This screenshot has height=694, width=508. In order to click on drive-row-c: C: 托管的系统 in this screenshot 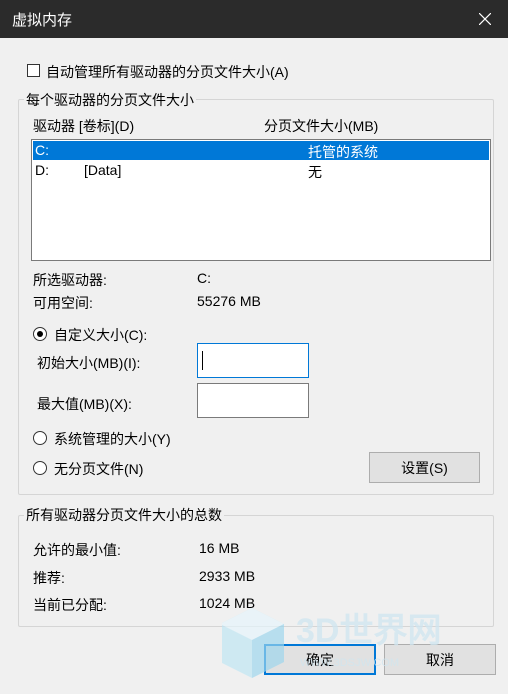, I will do `click(261, 150)`.